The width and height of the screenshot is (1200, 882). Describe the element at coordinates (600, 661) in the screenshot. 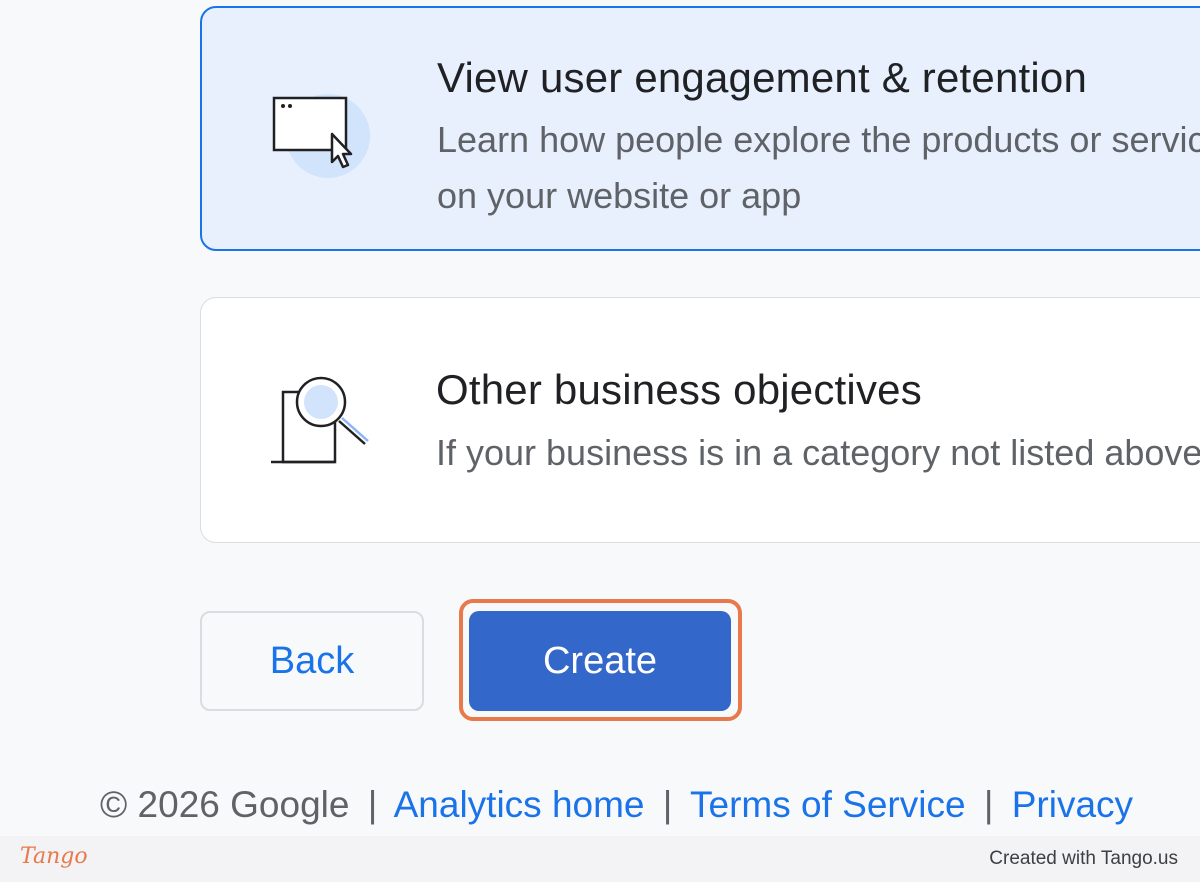

I see `create-button: Create` at that location.